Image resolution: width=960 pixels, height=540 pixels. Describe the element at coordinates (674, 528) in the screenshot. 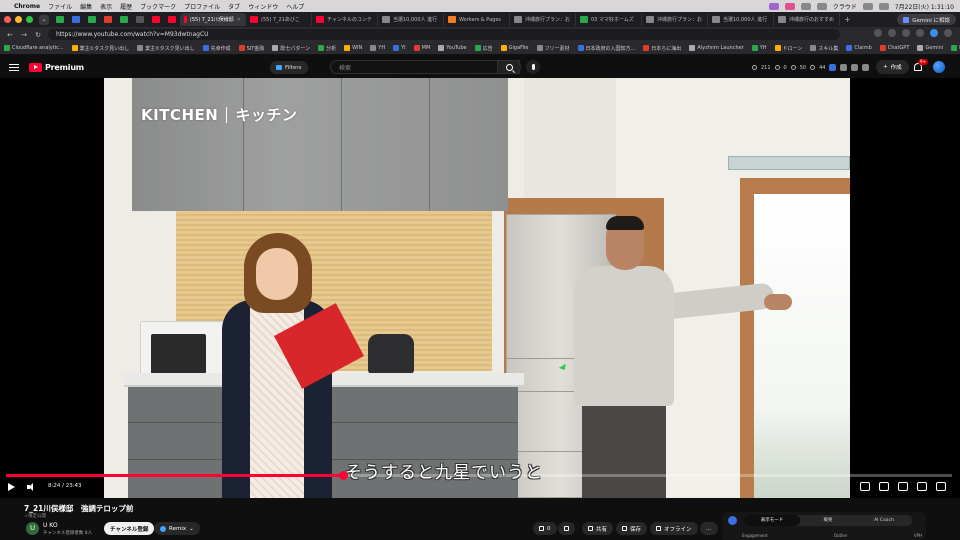

I see `offline-button: オフライン` at that location.